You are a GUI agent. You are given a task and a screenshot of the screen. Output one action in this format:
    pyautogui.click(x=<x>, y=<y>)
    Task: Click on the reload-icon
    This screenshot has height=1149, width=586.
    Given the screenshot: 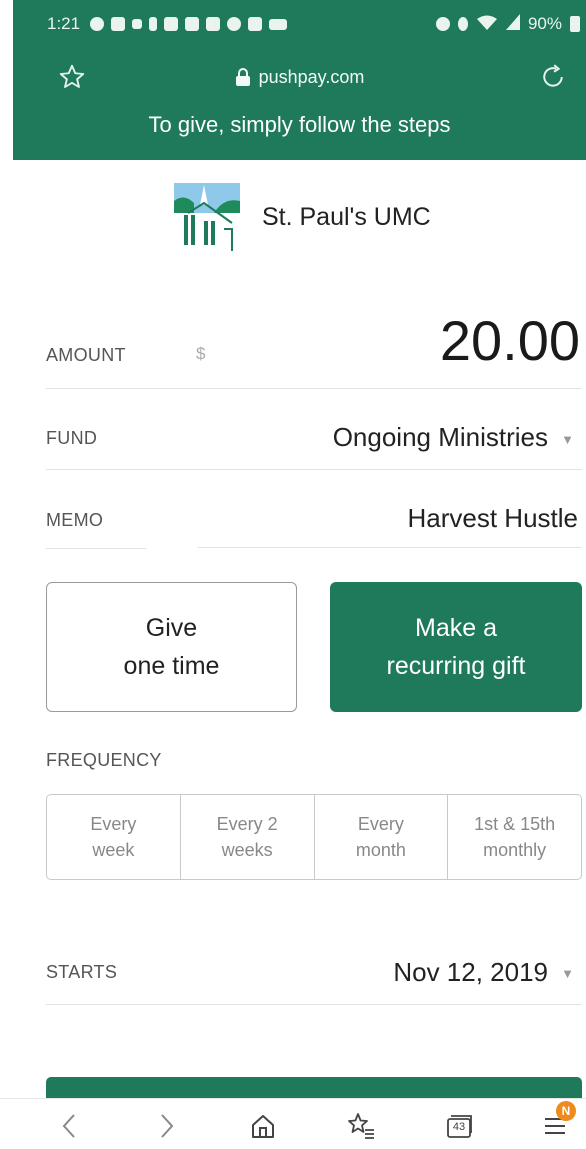 What is the action you would take?
    pyautogui.click(x=553, y=77)
    